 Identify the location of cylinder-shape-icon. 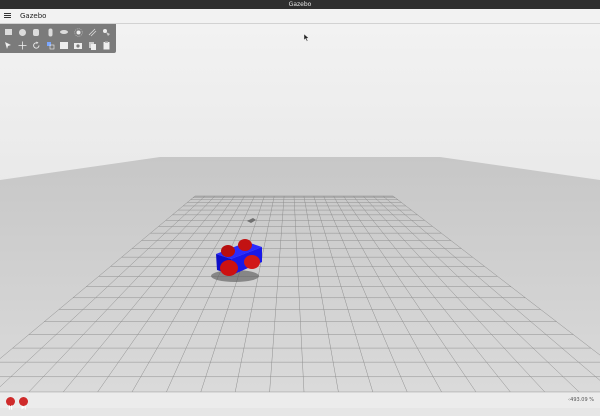
(36, 32).